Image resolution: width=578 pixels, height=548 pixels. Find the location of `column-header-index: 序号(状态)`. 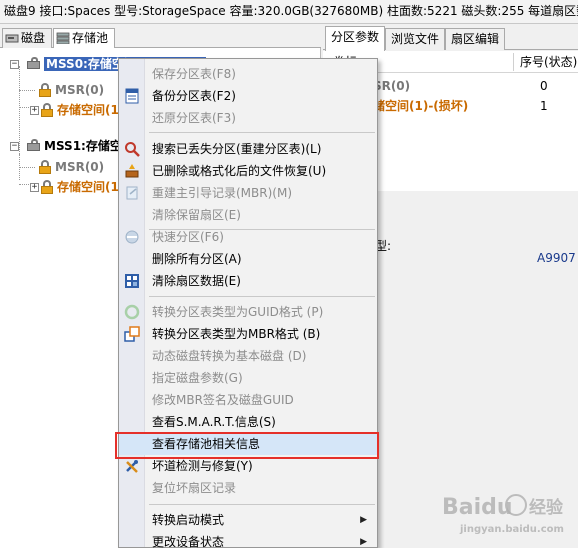

column-header-index: 序号(状态) is located at coordinates (548, 62).